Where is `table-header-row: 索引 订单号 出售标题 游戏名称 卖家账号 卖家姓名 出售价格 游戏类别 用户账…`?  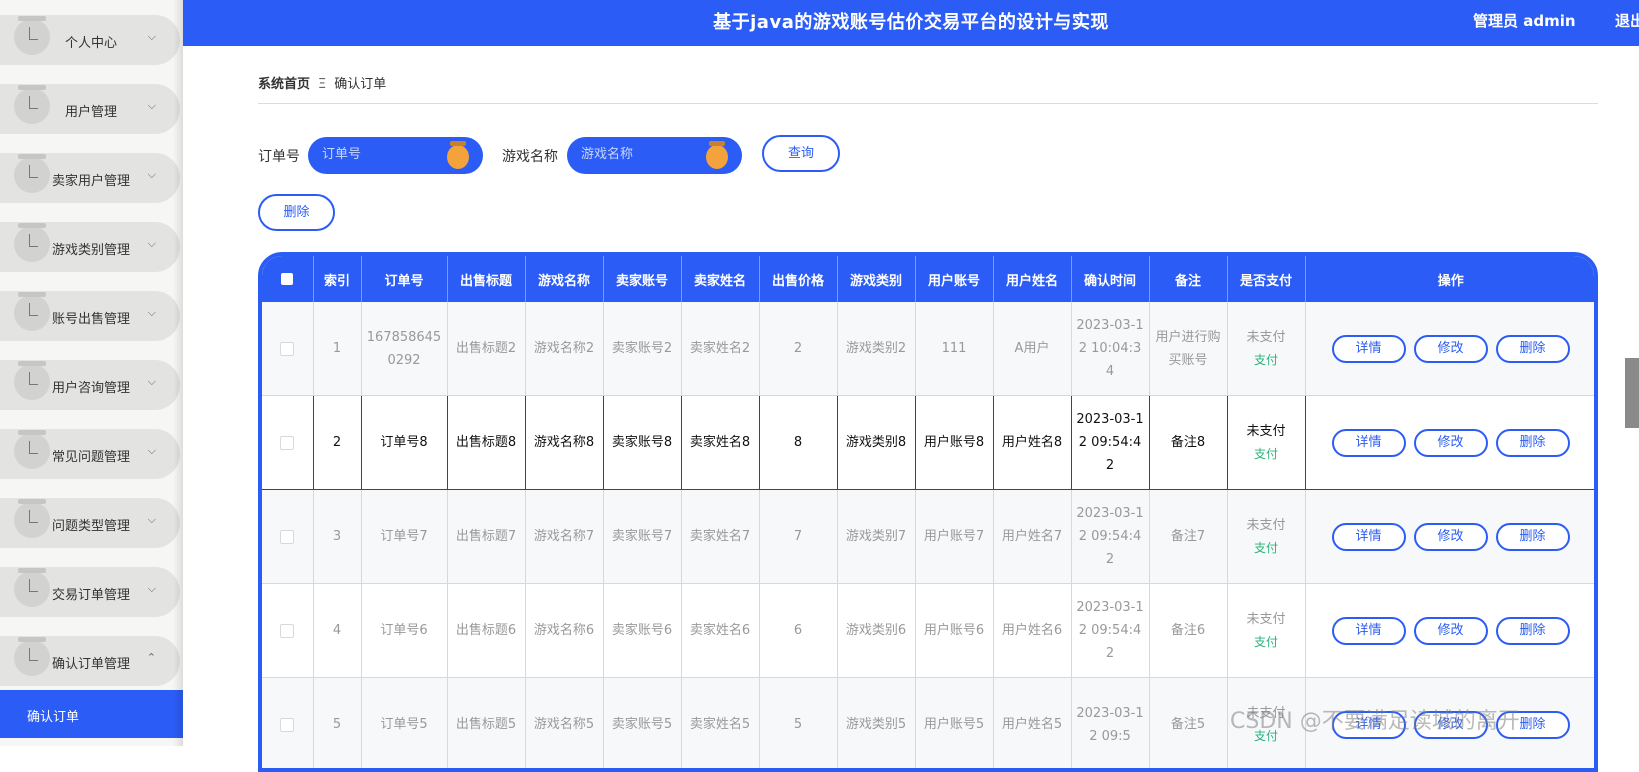 table-header-row: 索引 订单号 出售标题 游戏名称 卖家账号 卖家姓名 出售价格 游戏类别 用户账… is located at coordinates (928, 279).